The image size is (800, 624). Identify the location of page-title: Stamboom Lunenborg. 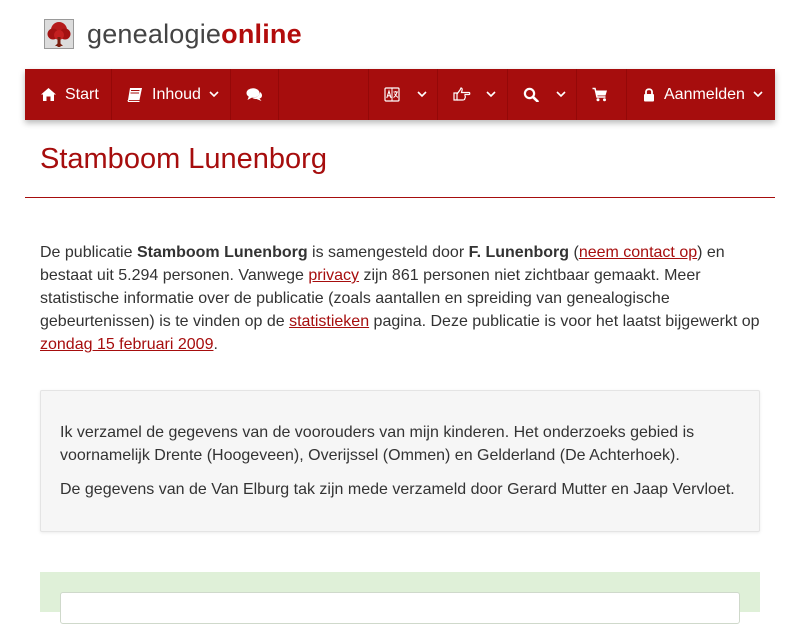
(183, 159).